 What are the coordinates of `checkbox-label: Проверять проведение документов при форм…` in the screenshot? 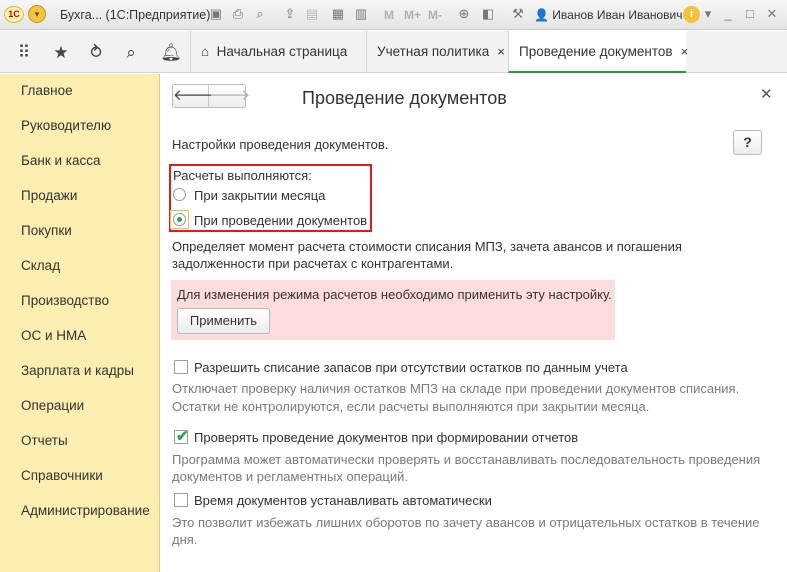 It's located at (386, 437).